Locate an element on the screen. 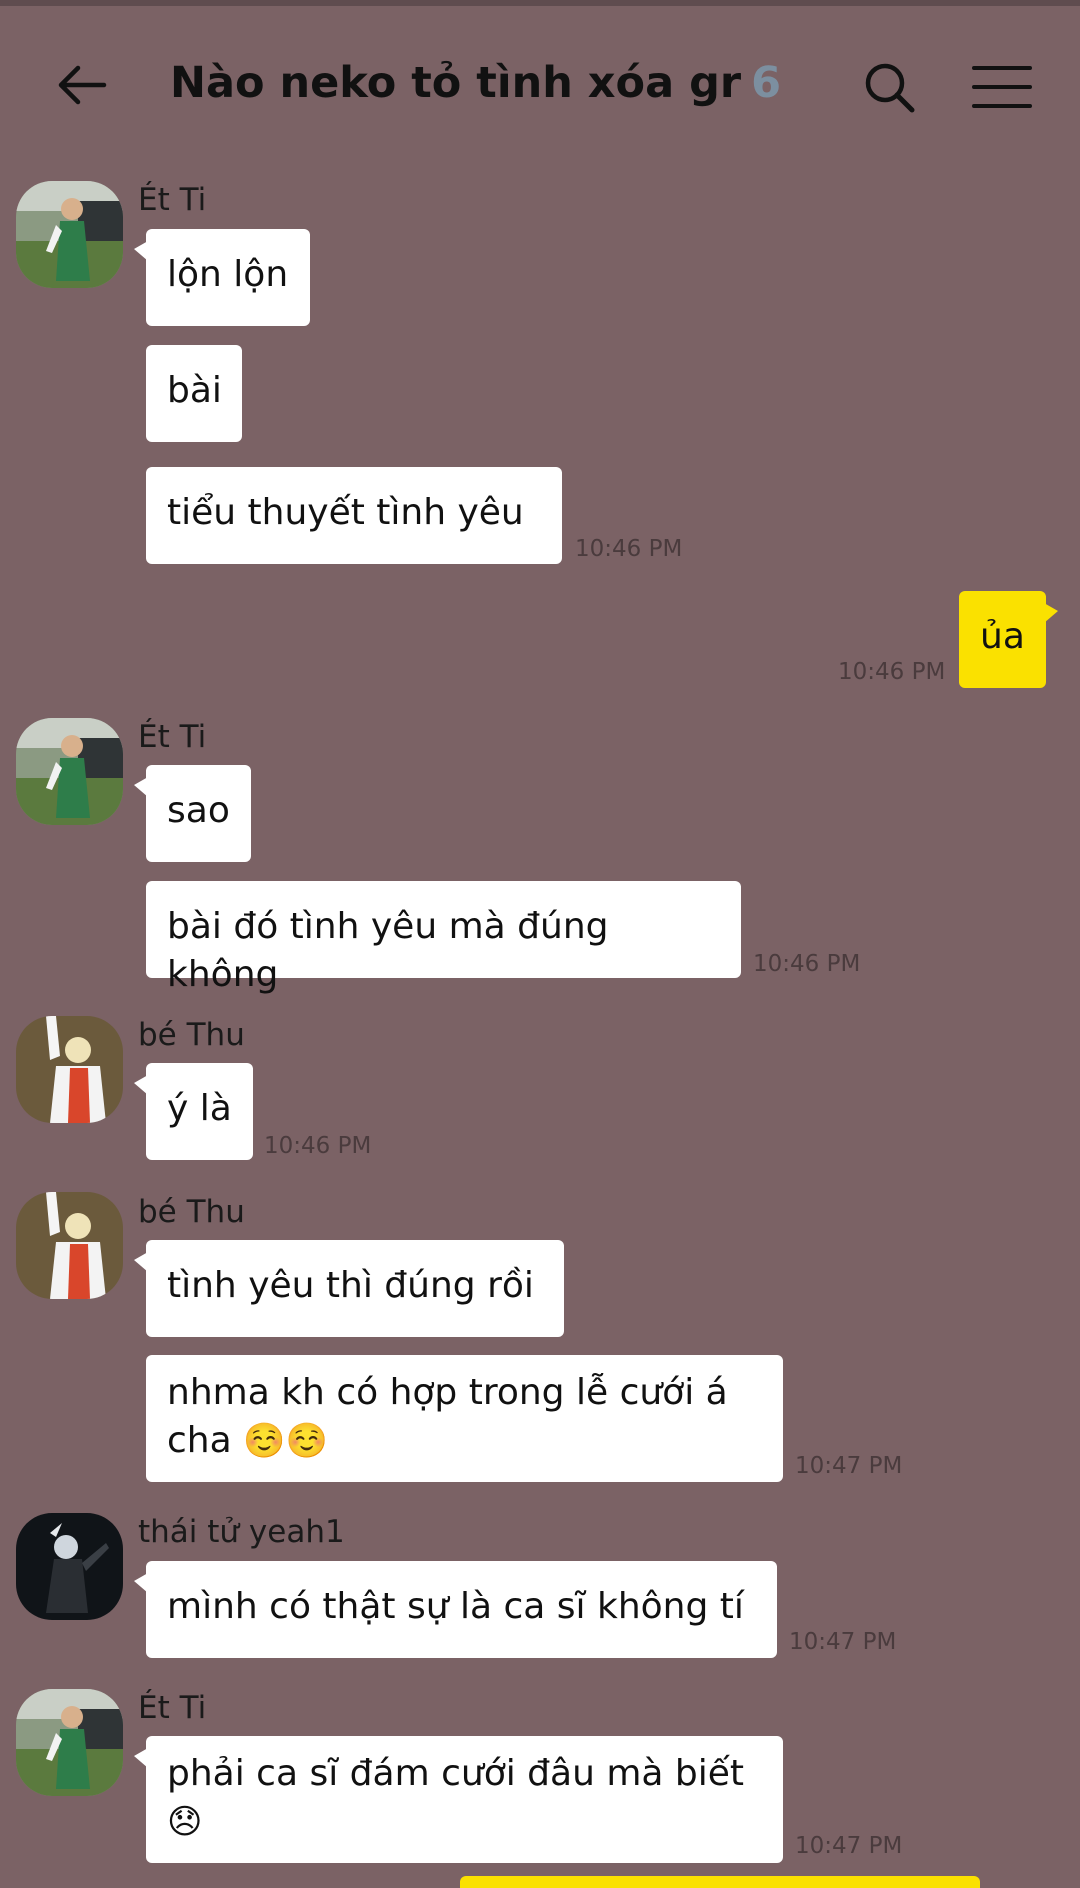 The image size is (1080, 1888). menu-button is located at coordinates (1002, 87).